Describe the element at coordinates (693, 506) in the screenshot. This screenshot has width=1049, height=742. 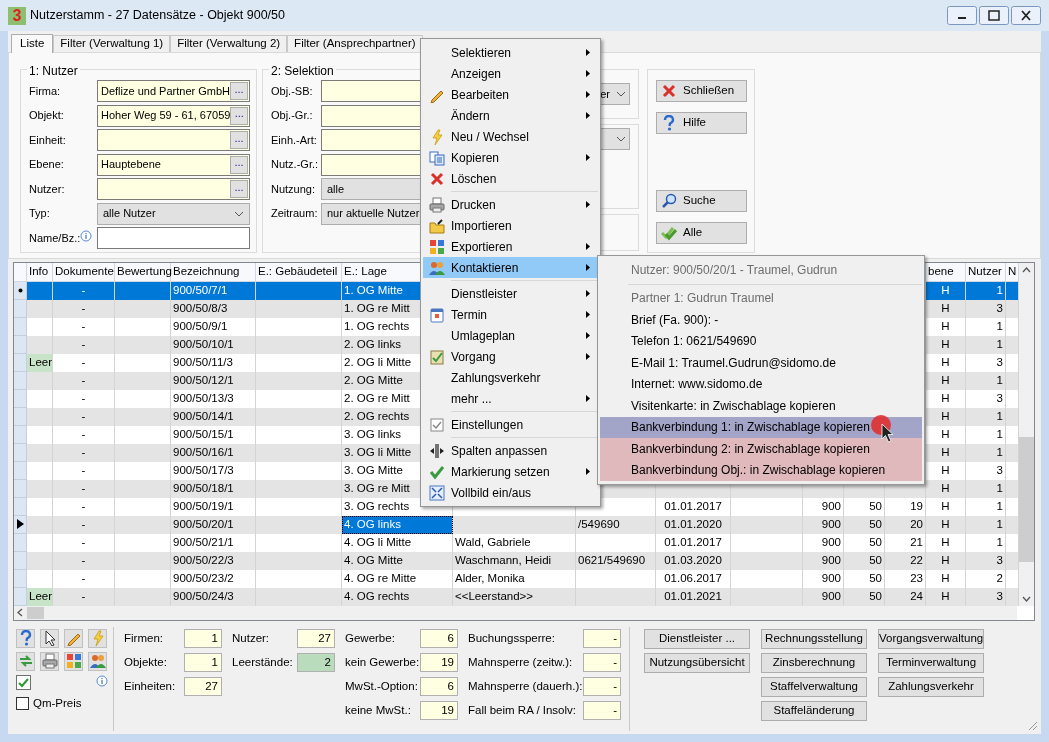
I see `table-cell: 01.01.2017` at that location.